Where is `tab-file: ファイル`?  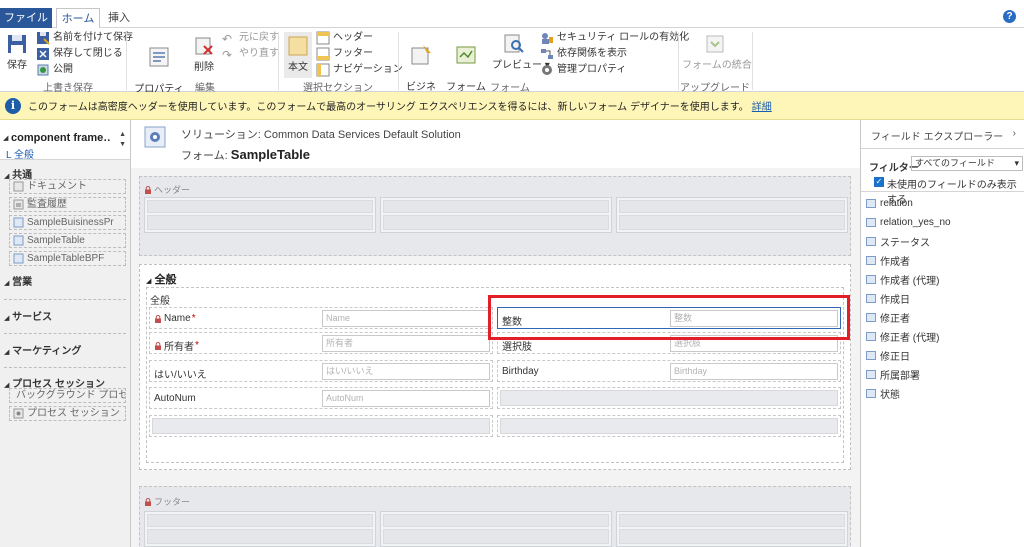 tab-file: ファイル is located at coordinates (26, 18).